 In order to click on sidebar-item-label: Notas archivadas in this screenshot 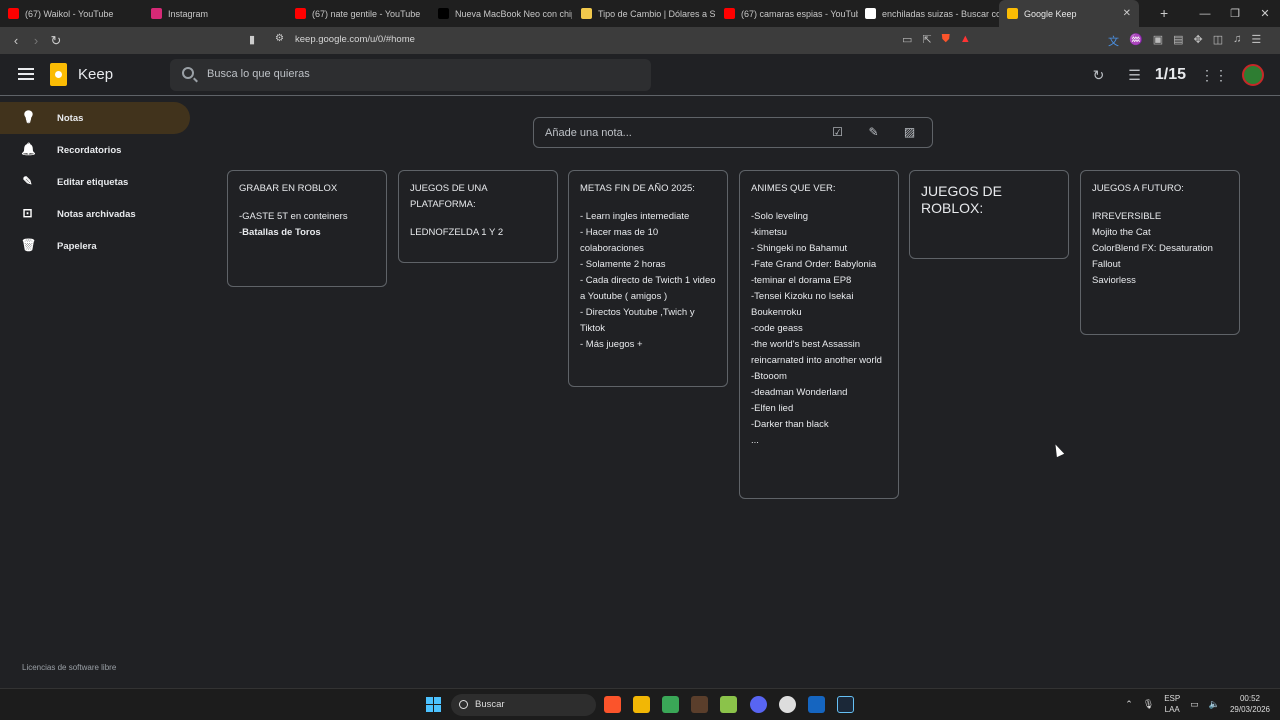, I will do `click(96, 214)`.